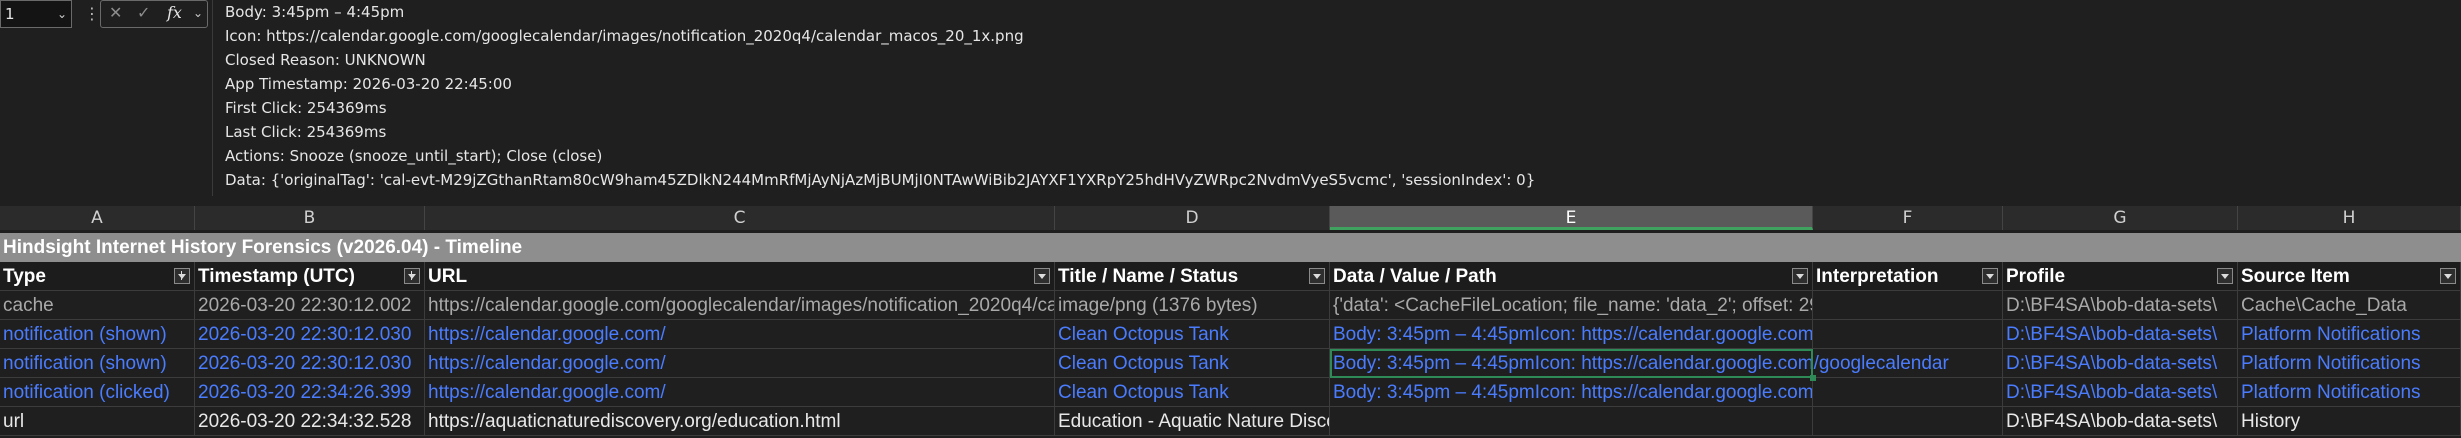 This screenshot has width=2461, height=438. What do you see at coordinates (310, 218) in the screenshot?
I see `column-header-b: B` at bounding box center [310, 218].